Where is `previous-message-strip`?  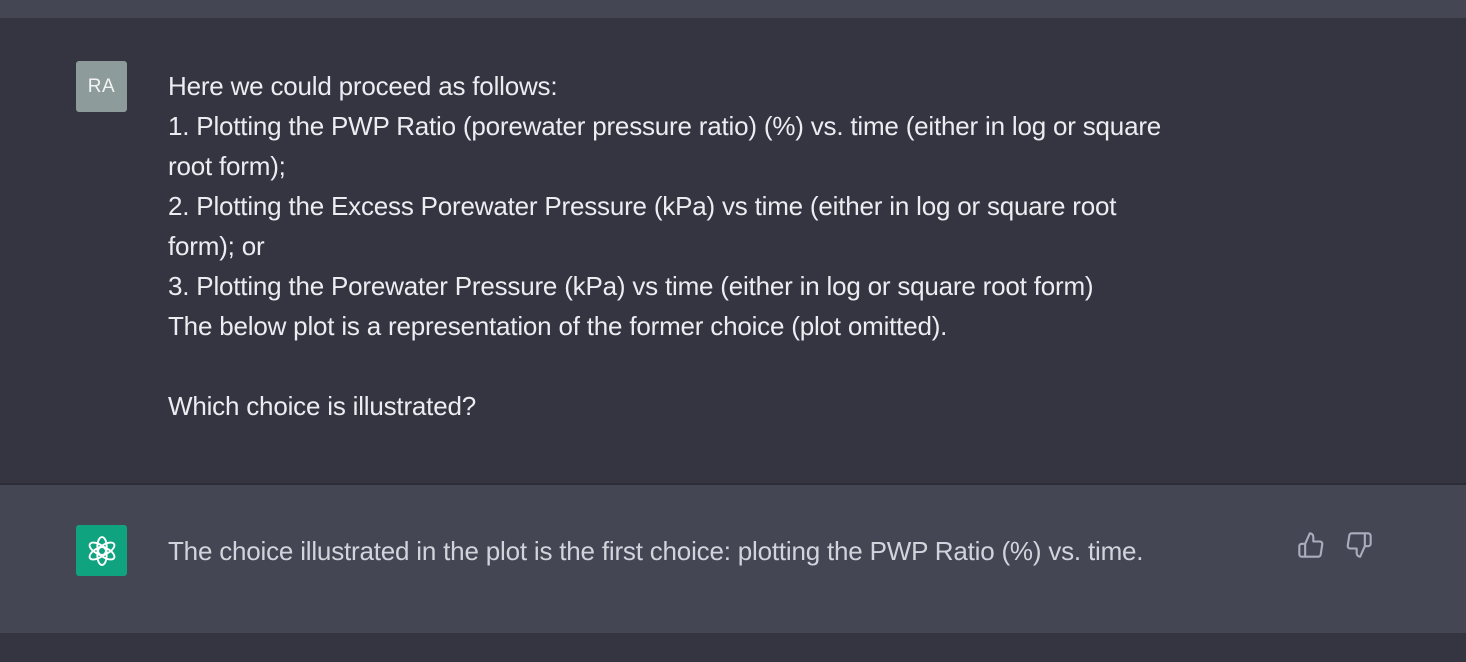
previous-message-strip is located at coordinates (733, 9).